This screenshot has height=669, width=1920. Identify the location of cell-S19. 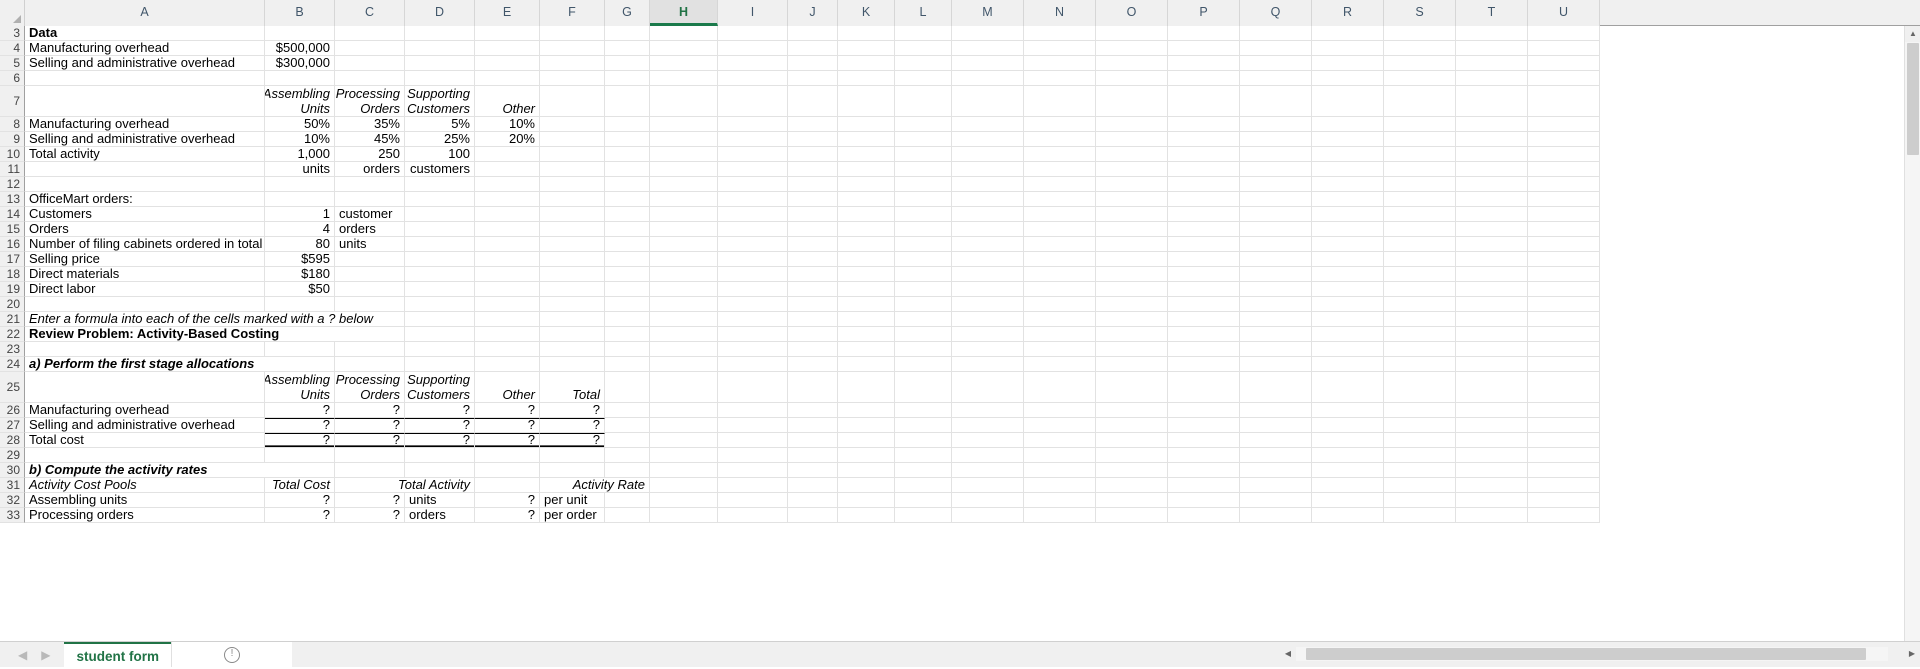
(1420, 289).